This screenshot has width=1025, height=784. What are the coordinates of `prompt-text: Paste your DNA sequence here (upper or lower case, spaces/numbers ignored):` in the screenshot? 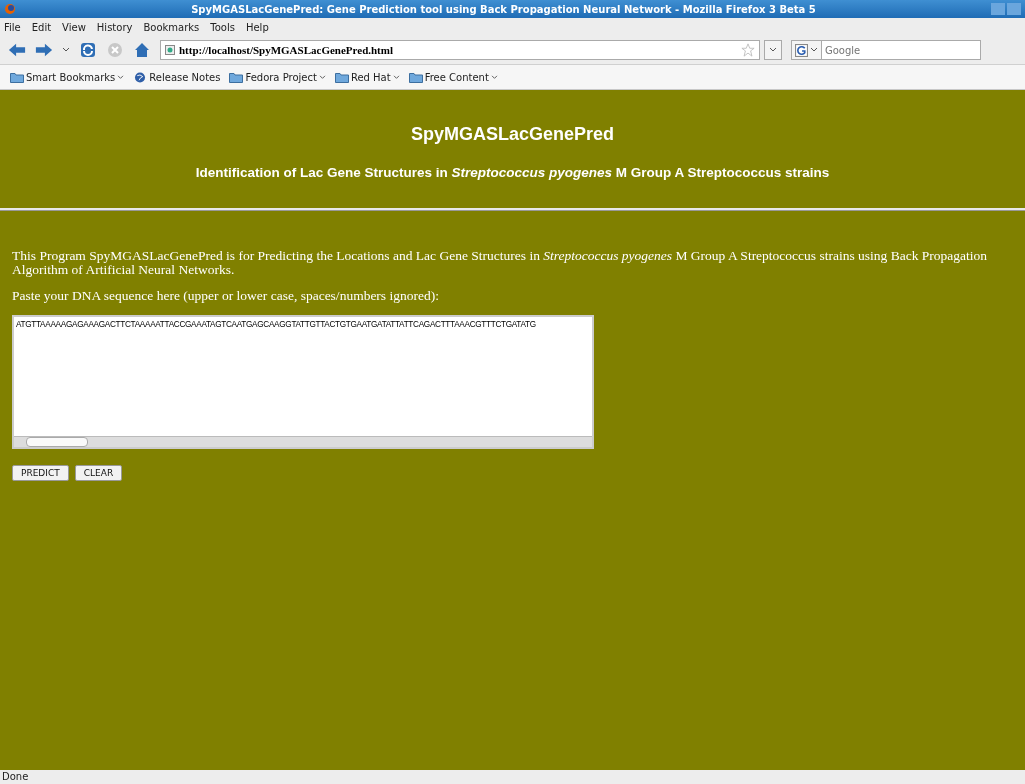 It's located at (226, 296).